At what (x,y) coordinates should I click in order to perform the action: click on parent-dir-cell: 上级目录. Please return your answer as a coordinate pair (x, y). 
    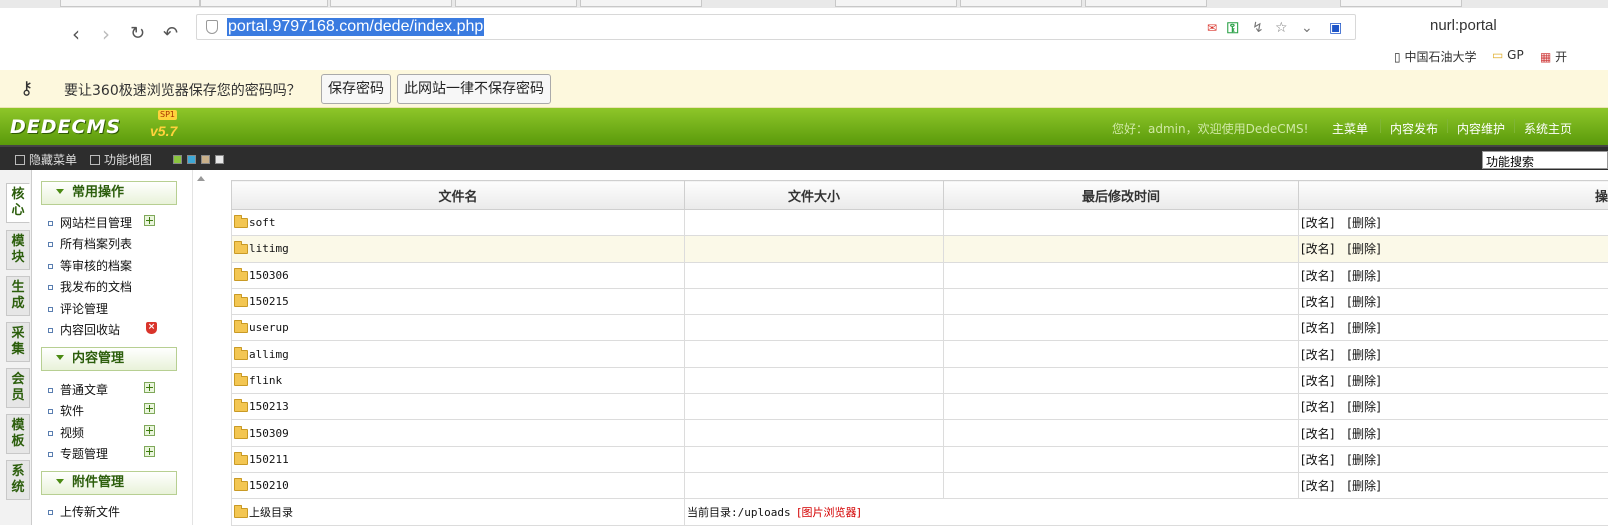
    Looking at the image, I should click on (458, 512).